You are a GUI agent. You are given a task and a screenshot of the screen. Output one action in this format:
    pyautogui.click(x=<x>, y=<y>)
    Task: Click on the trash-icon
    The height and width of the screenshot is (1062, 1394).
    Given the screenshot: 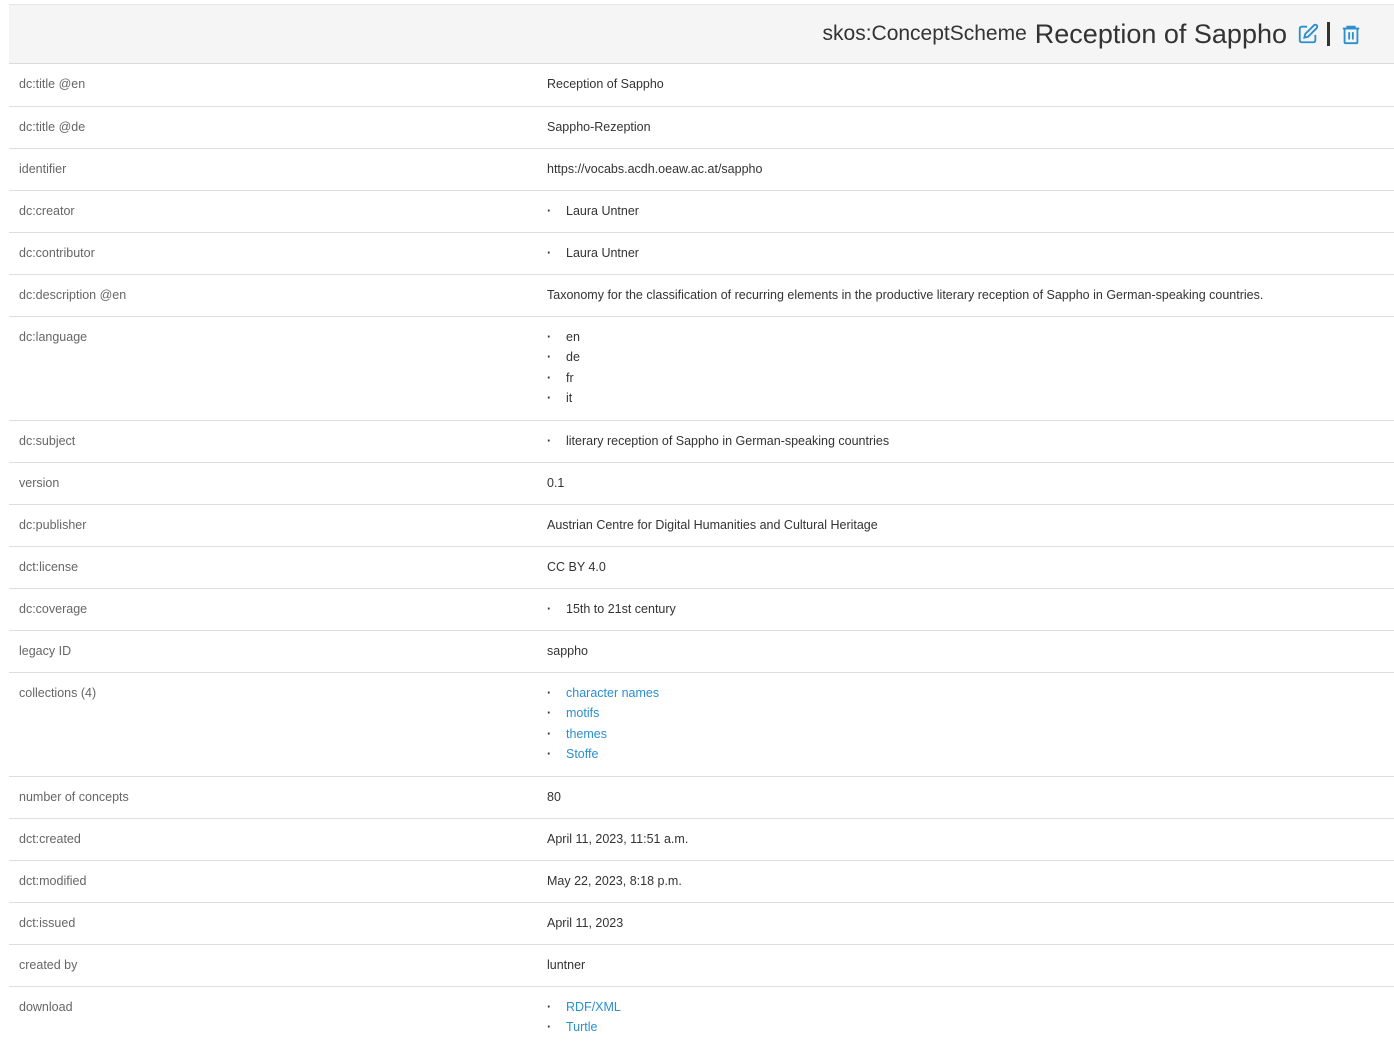 What is the action you would take?
    pyautogui.click(x=1351, y=34)
    